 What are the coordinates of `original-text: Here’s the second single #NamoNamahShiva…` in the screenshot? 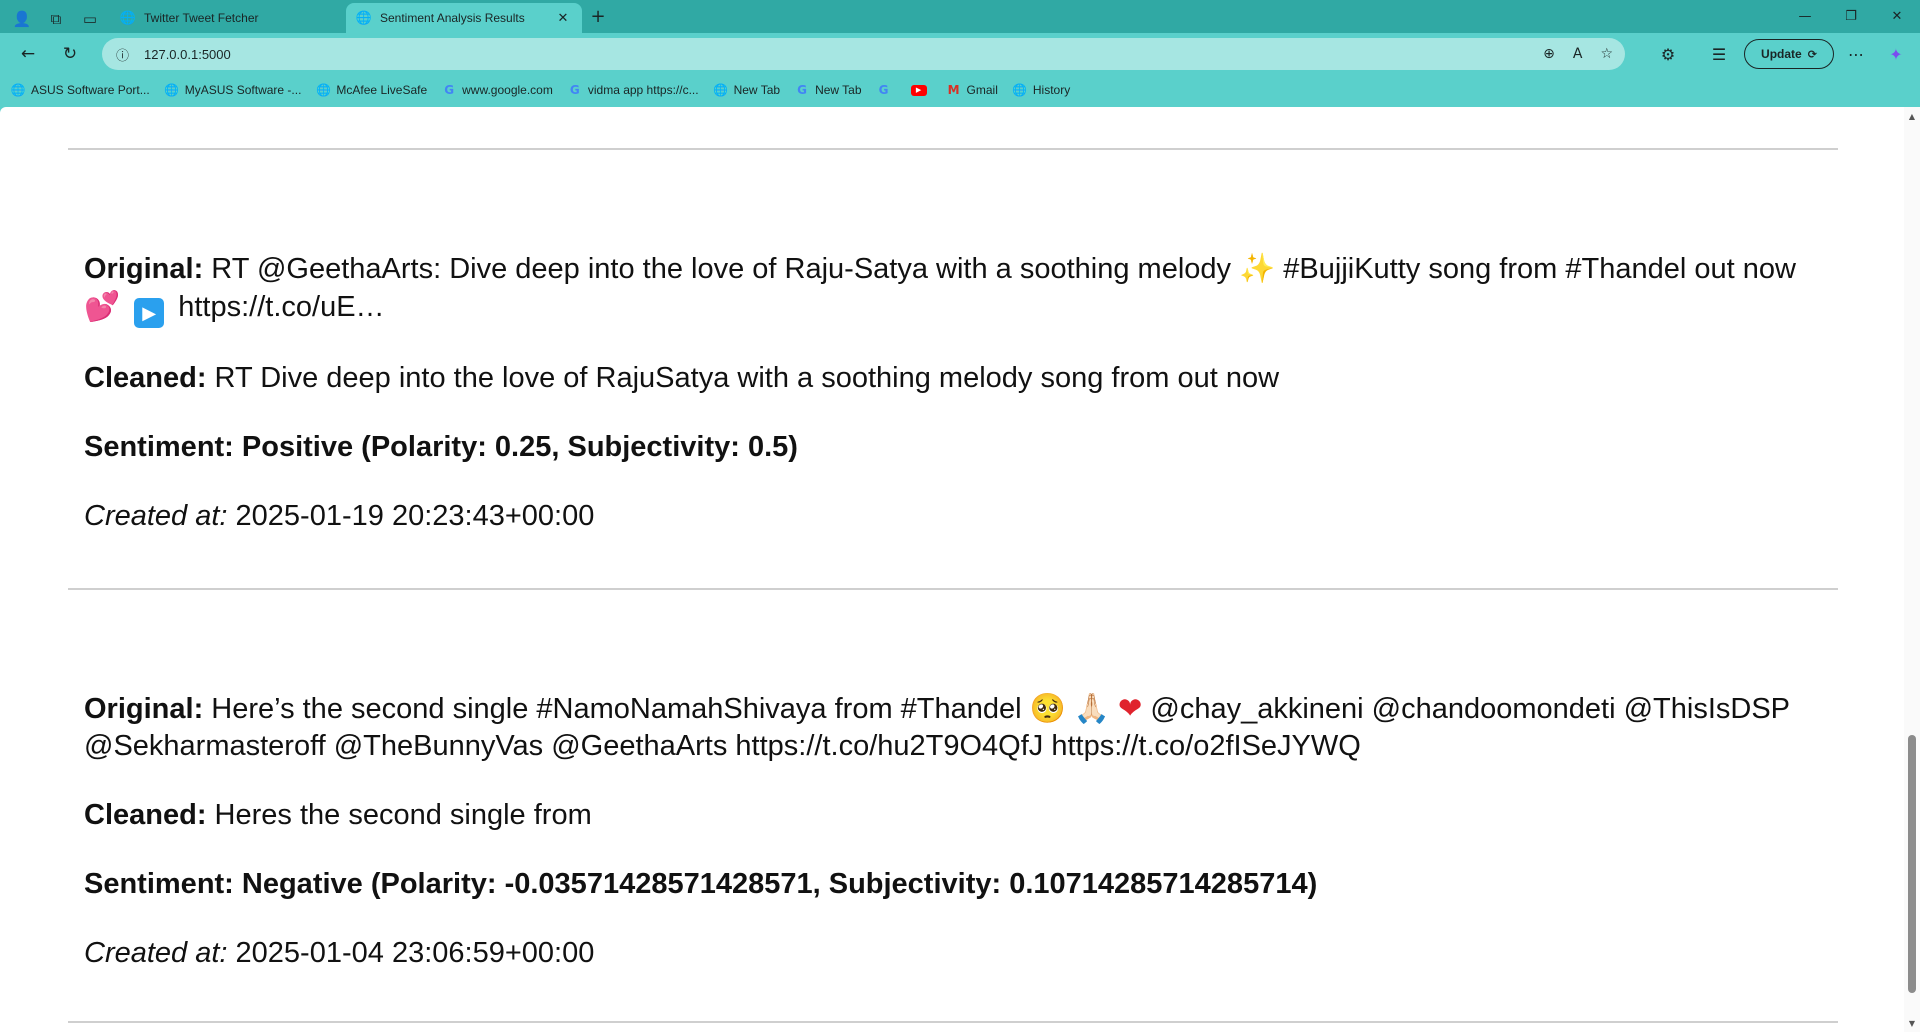 It's located at (616, 709).